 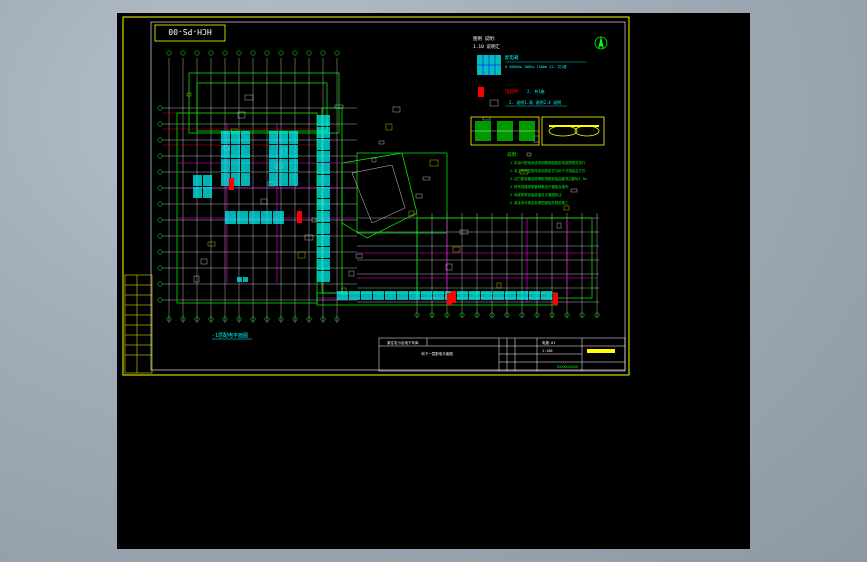 What do you see at coordinates (481, 92) in the screenshot?
I see `legend-item2-symbol` at bounding box center [481, 92].